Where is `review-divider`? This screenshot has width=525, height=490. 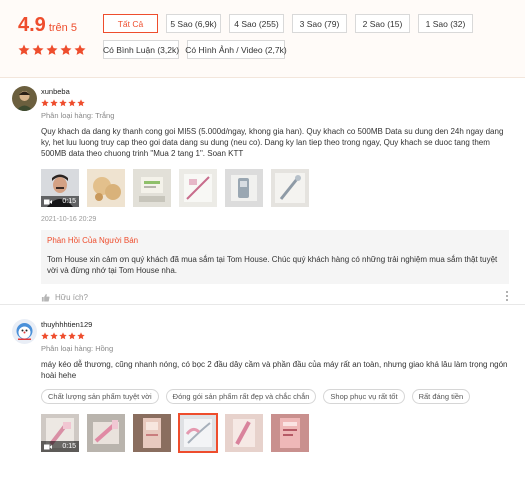
review-divider is located at coordinates (262, 304).